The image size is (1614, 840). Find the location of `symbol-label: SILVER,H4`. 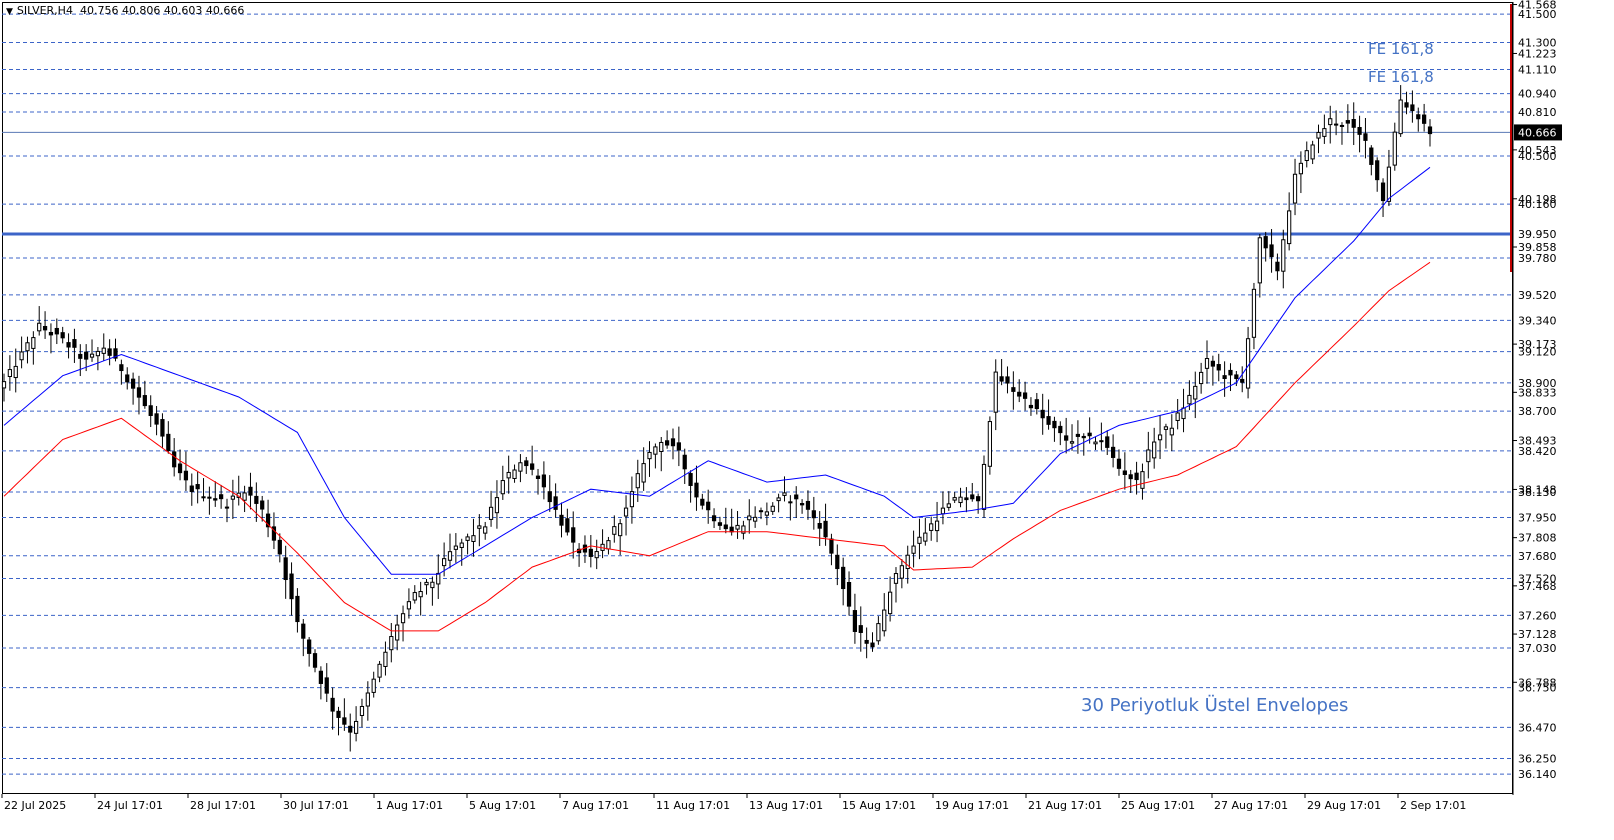

symbol-label: SILVER,H4 is located at coordinates (44, 10).